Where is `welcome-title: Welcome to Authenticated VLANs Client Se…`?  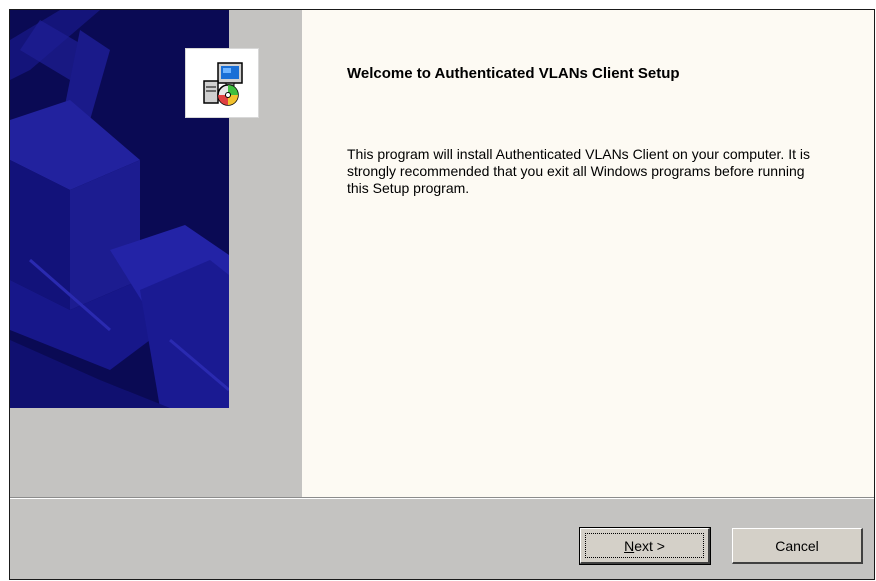 welcome-title: Welcome to Authenticated VLANs Client Se… is located at coordinates (513, 73).